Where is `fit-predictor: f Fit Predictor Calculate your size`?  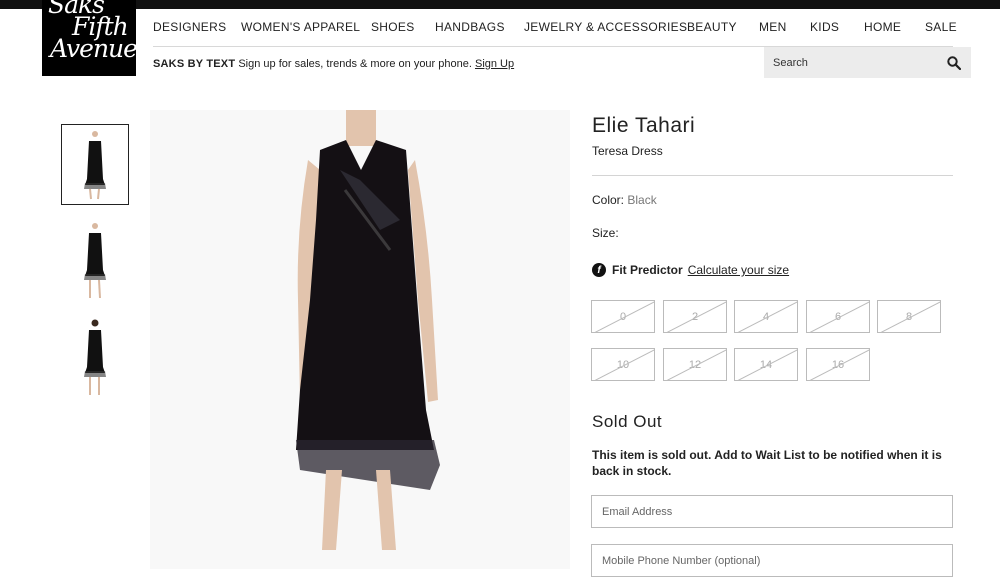 fit-predictor: f Fit Predictor Calculate your size is located at coordinates (690, 270).